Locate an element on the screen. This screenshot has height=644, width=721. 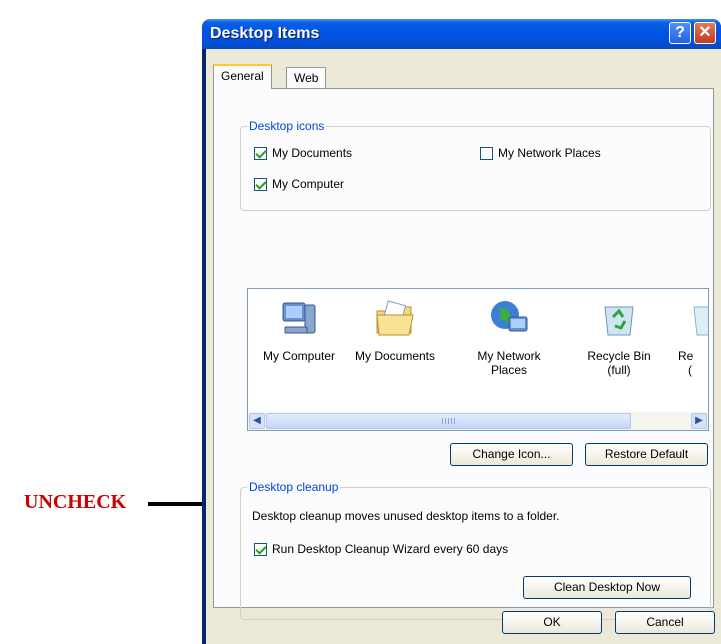
horizontal-scrollbar: ◀ ▶ is located at coordinates (478, 421).